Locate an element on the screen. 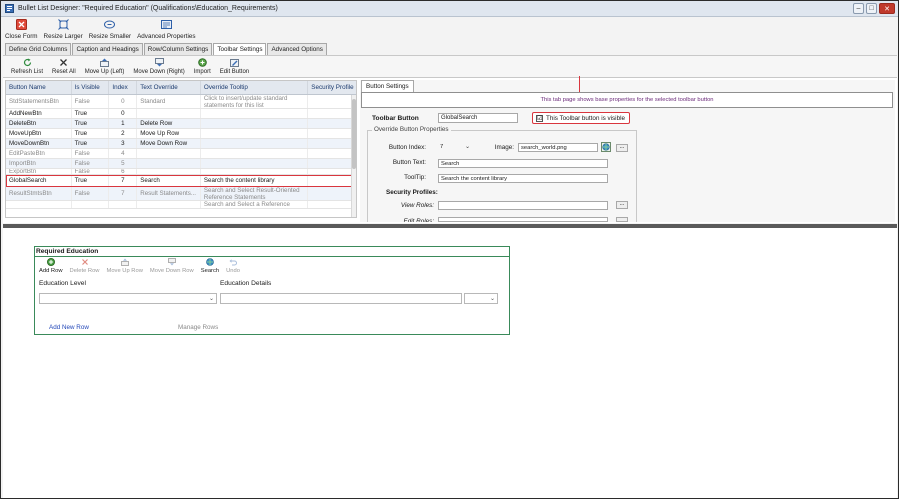  tooltip-field: Search the content library is located at coordinates (523, 178).